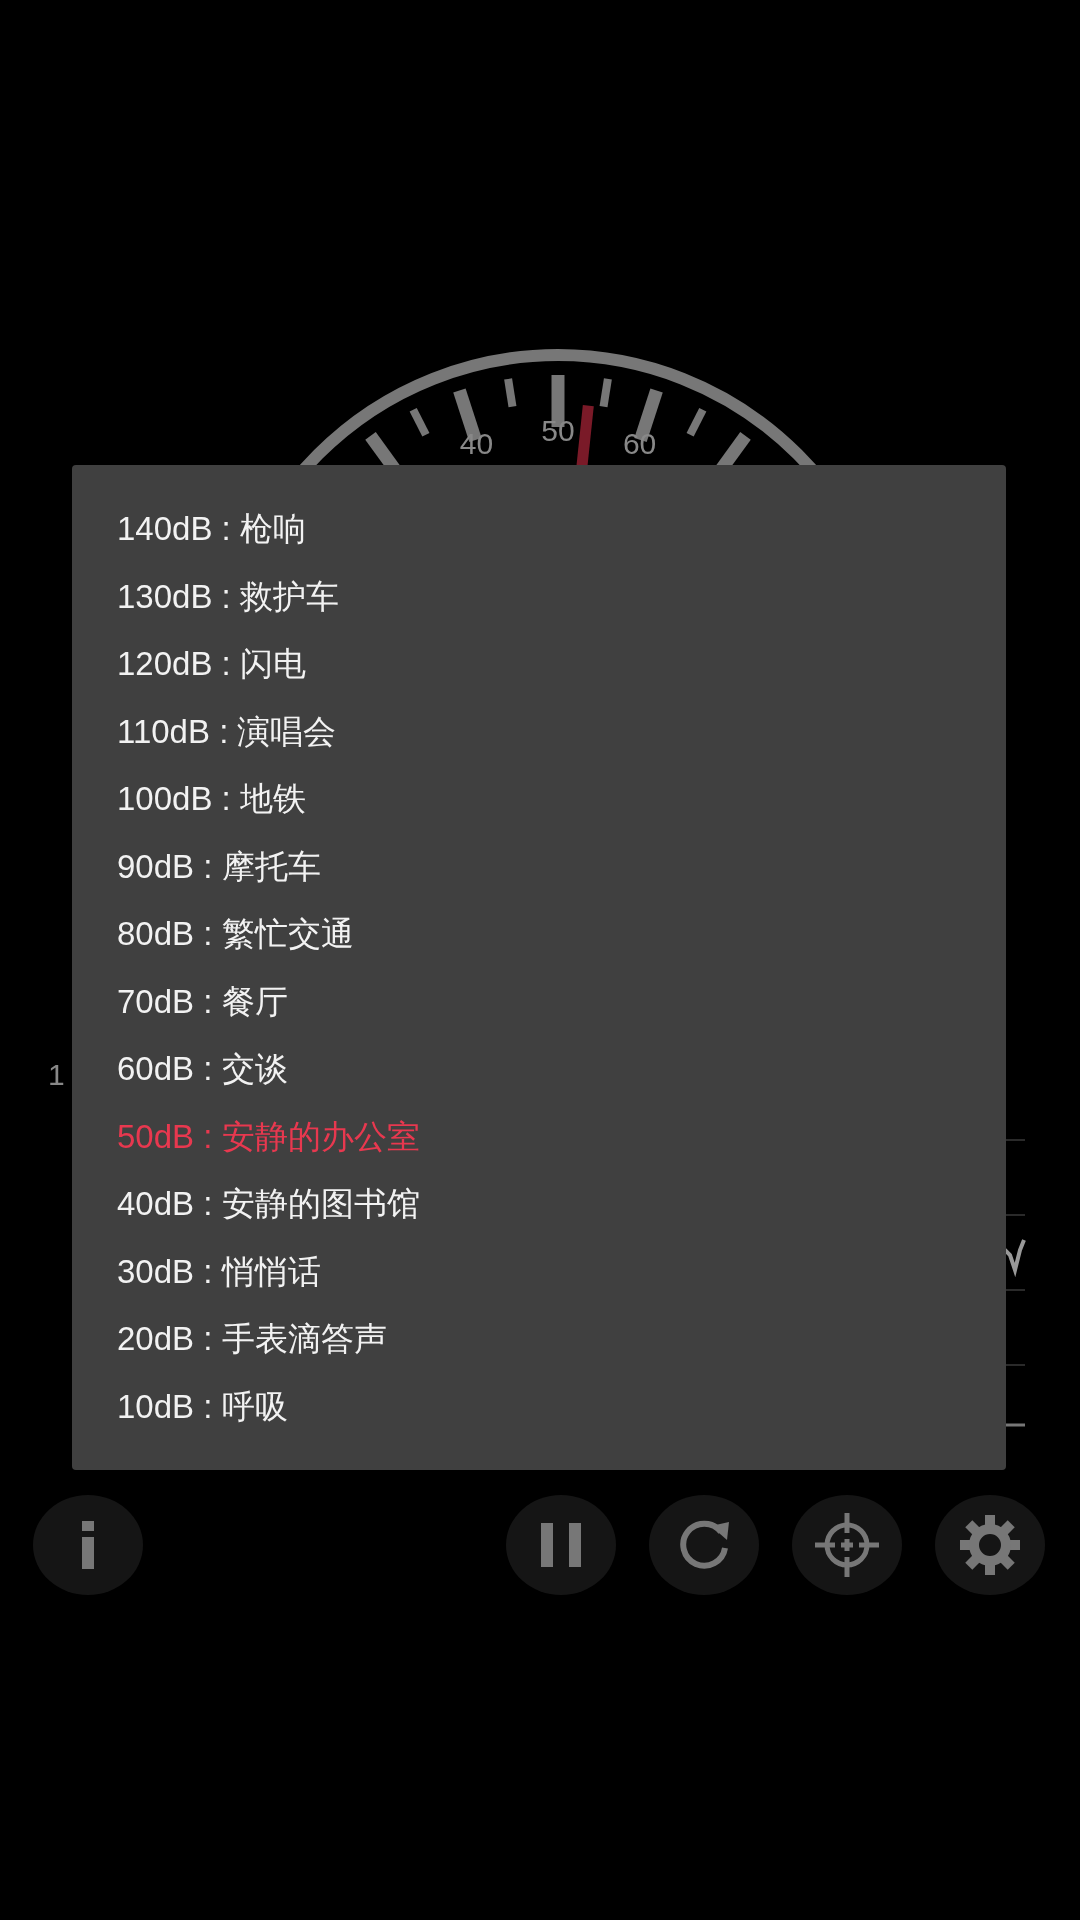  I want to click on menu-item: 20dB : 手表滴答声, so click(229, 1339).